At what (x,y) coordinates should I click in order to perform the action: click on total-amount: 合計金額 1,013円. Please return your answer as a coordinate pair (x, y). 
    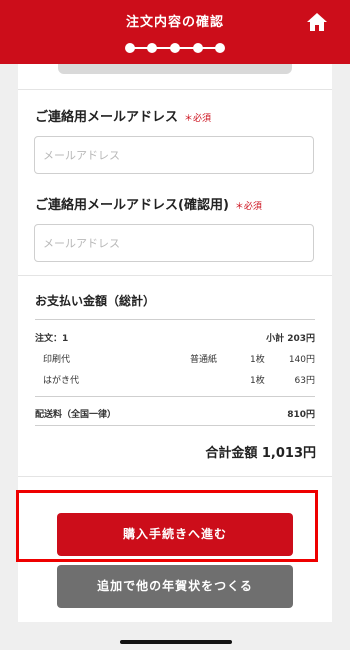
    Looking at the image, I should click on (260, 453).